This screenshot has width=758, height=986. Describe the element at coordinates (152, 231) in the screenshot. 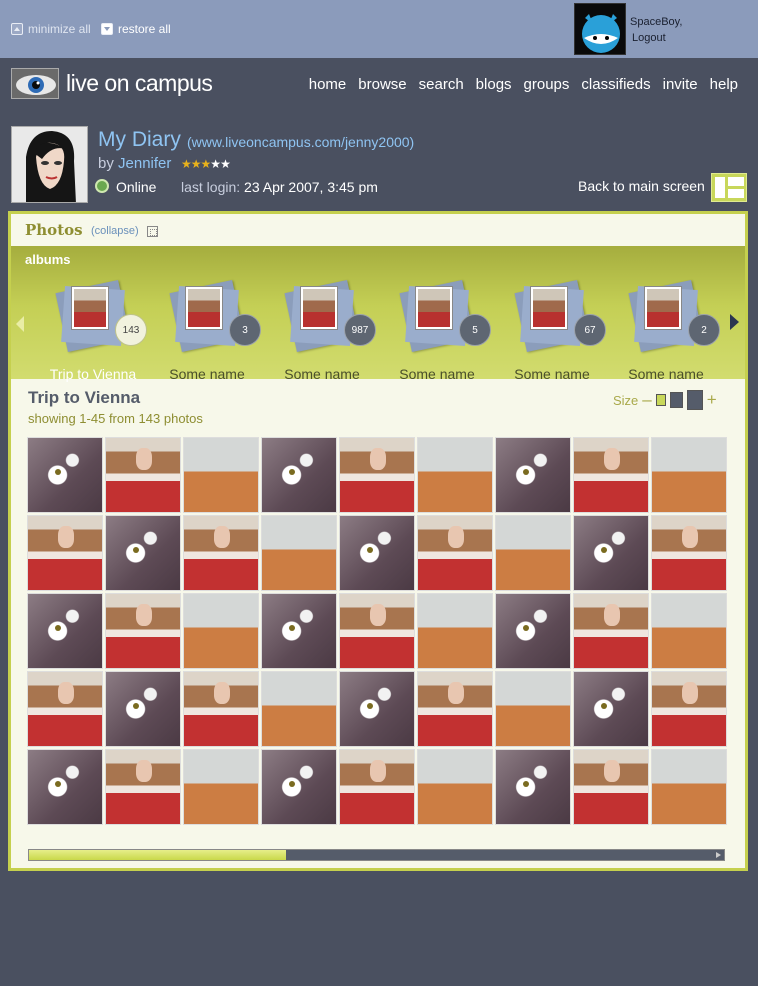

I see `collapse-icon` at that location.